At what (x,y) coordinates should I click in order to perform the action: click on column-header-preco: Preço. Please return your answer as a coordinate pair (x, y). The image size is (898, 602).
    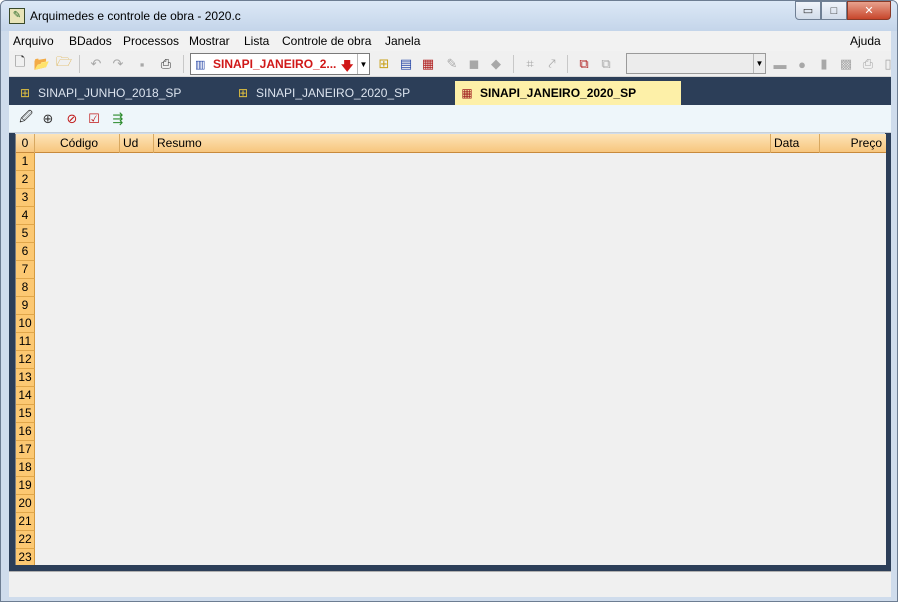
    Looking at the image, I should click on (852, 143).